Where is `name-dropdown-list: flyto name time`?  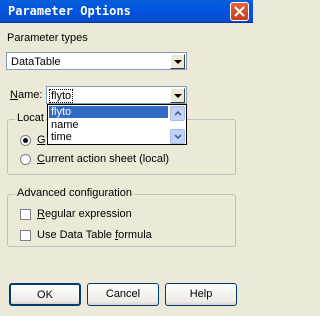 name-dropdown-list: flyto name time is located at coordinates (117, 124).